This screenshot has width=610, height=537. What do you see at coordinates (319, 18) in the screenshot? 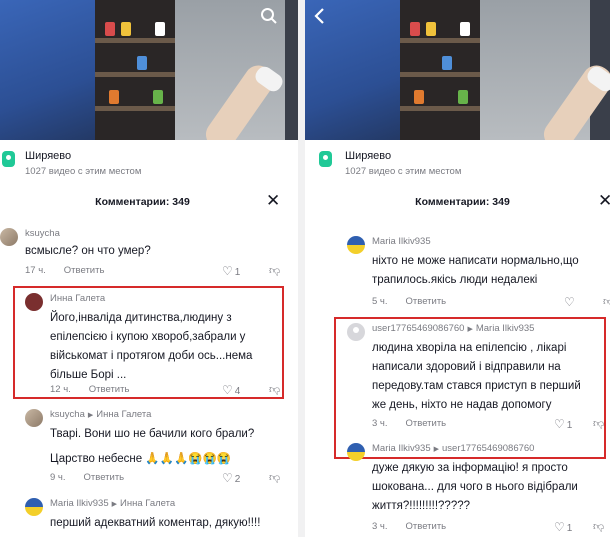
I see `chevron-left-icon` at bounding box center [319, 18].